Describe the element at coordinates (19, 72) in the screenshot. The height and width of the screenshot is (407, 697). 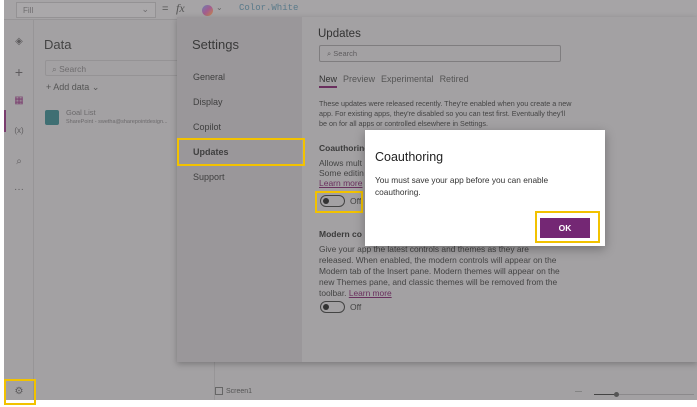
I see `plus-icon: +` at that location.